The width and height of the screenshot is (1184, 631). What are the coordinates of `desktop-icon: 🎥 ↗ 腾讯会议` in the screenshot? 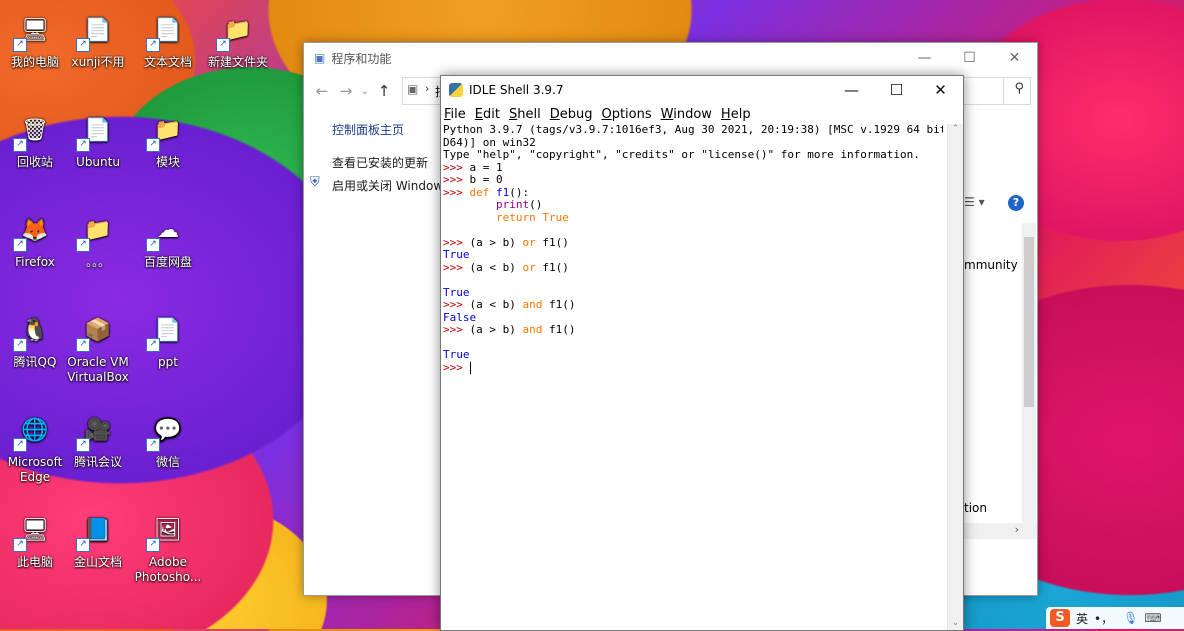 It's located at (98, 439).